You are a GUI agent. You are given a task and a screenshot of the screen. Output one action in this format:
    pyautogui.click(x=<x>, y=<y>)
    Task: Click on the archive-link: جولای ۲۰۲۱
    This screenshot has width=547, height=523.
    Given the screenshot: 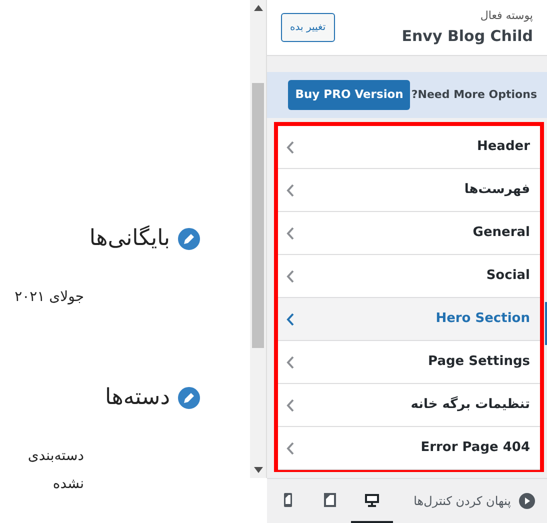 What is the action you would take?
    pyautogui.click(x=42, y=297)
    